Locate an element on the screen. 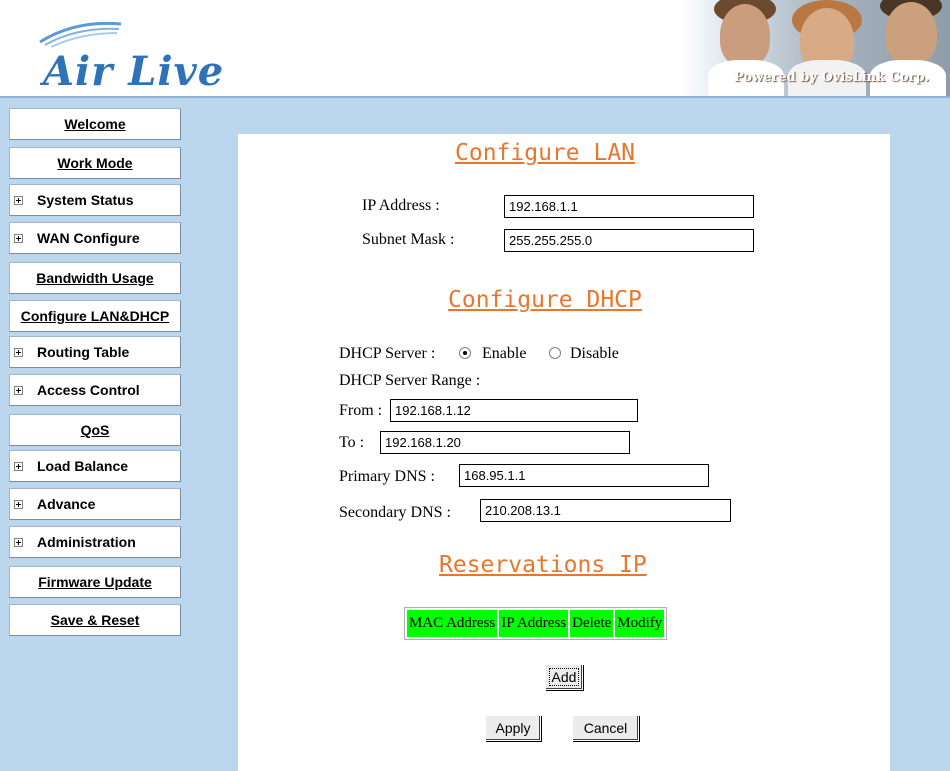 This screenshot has width=950, height=771. header-divider is located at coordinates (475, 97).